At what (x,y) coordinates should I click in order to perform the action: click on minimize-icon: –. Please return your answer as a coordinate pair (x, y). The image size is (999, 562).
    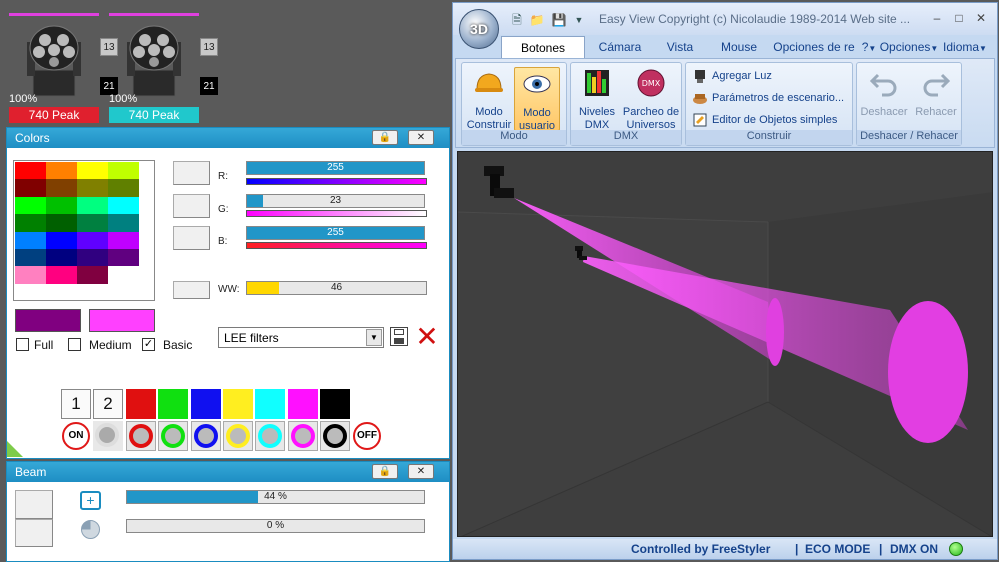
    Looking at the image, I should click on (937, 18).